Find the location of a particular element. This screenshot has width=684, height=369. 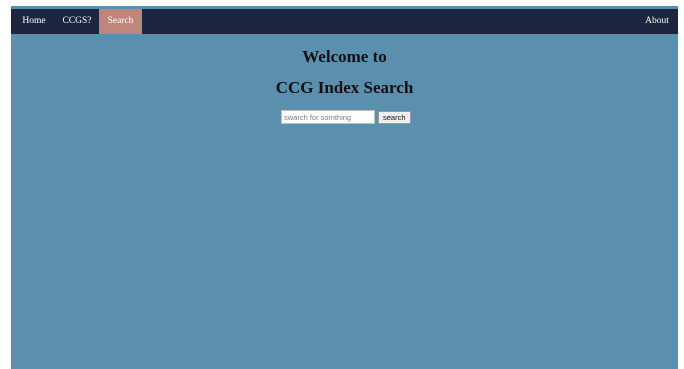

page-title: CCG Index Search is located at coordinates (344, 87).